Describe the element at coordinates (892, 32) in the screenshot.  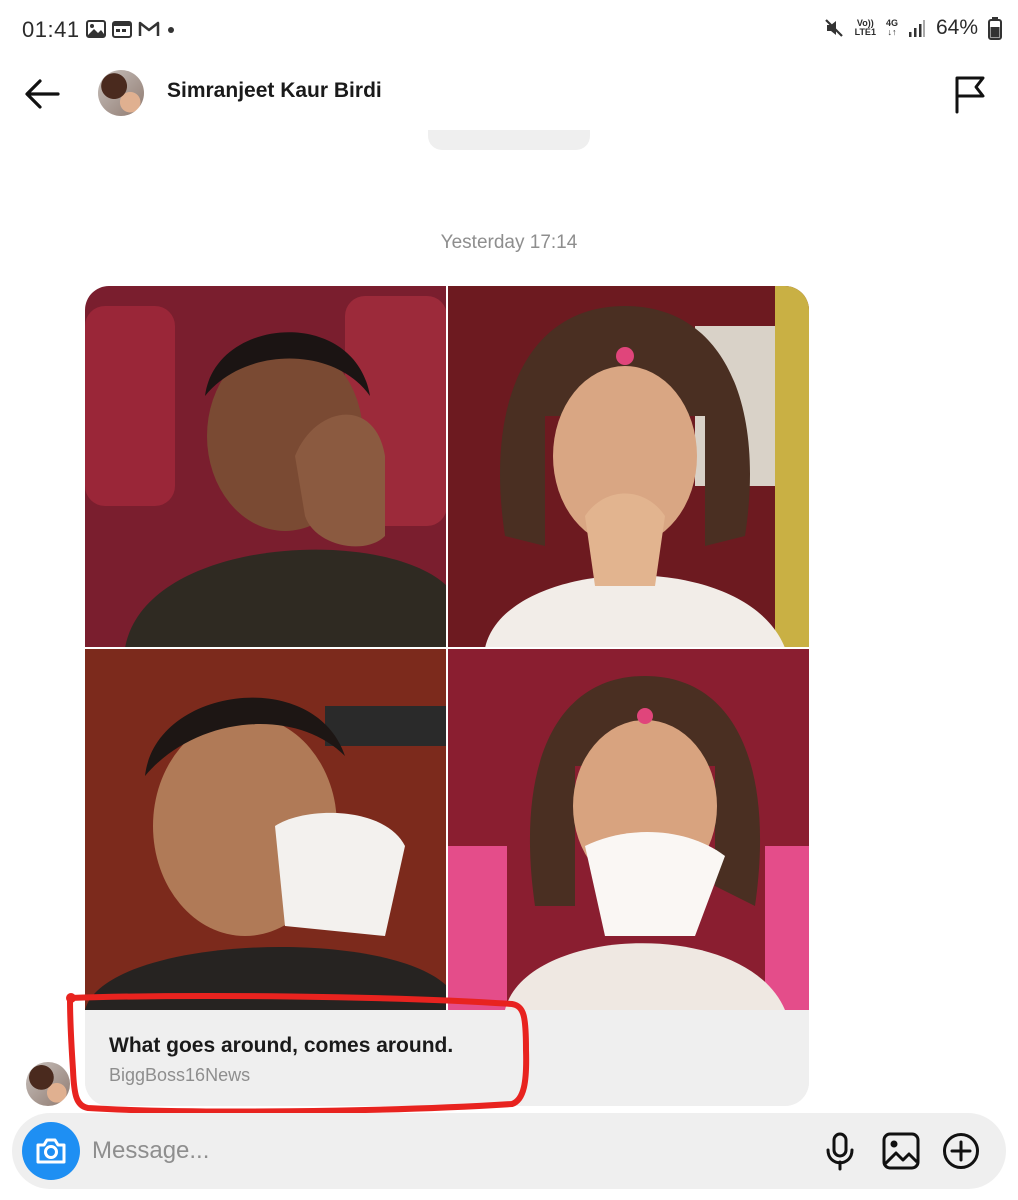
I see `data-arrows-icon: ↓↑` at that location.